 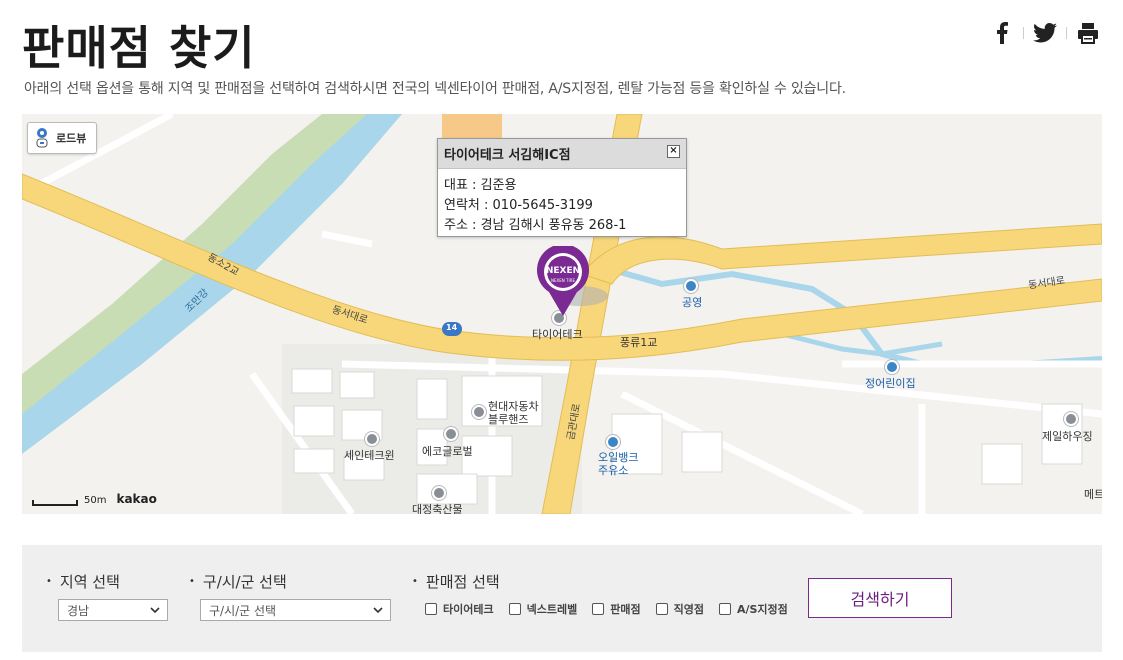 I want to click on marker-sub: NEXEN TIRE, so click(x=563, y=280).